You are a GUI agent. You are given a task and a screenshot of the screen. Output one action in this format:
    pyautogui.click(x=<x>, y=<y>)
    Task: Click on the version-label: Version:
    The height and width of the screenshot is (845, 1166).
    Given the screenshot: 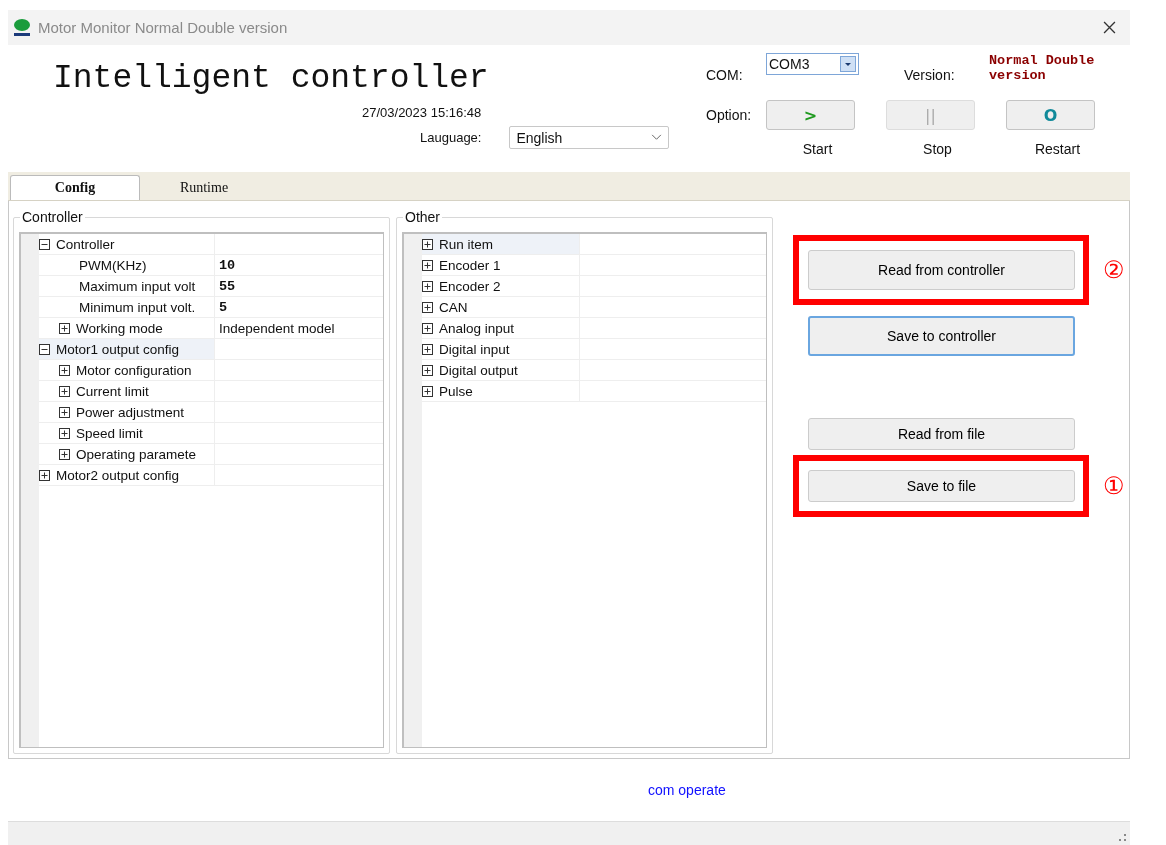 What is the action you would take?
    pyautogui.click(x=929, y=75)
    